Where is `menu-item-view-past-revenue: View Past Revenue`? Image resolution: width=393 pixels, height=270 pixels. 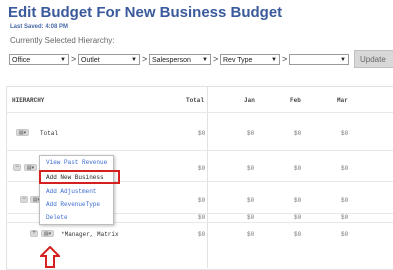
menu-item-view-past-revenue: View Past Revenue is located at coordinates (76, 162).